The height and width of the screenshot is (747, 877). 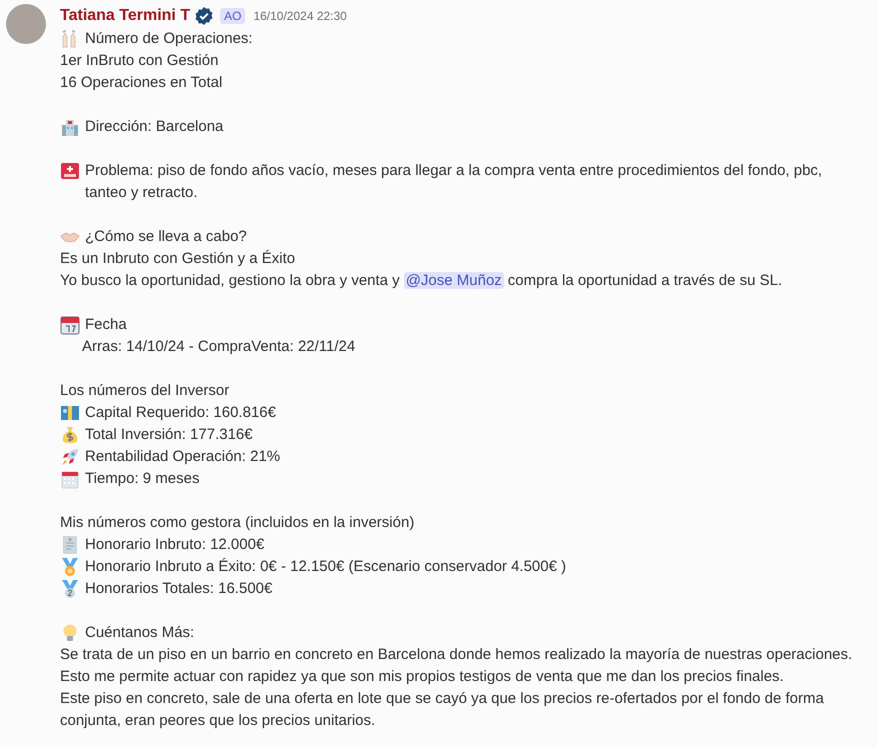 What do you see at coordinates (325, 567) in the screenshot?
I see `message-line: Honorario Inbruto a Éxito: 0€ - 12.150€ (Escenario conservador 4.500€ )` at bounding box center [325, 567].